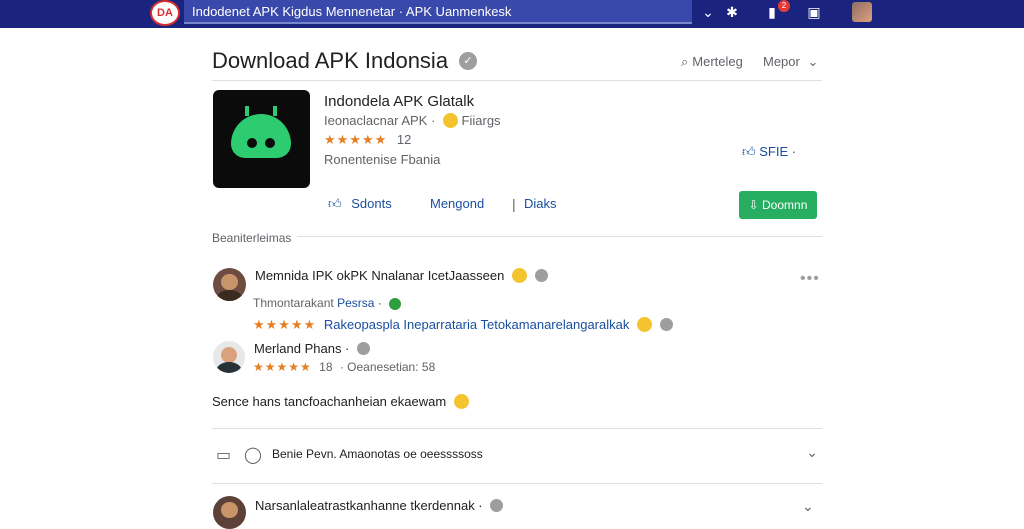  I want to click on comment-rating-row: ★★★★★ 18 · Oeanesetian: 58, so click(344, 367).